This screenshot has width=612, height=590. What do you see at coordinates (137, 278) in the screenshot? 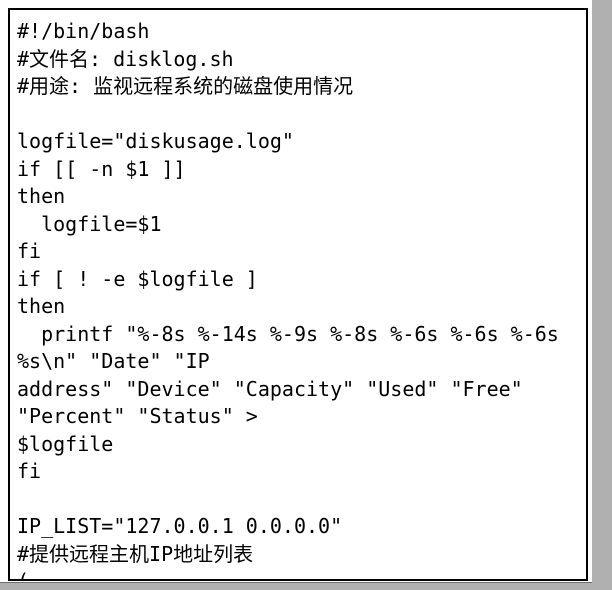
I see `code-line: if [ ! -e $logfile ]` at bounding box center [137, 278].